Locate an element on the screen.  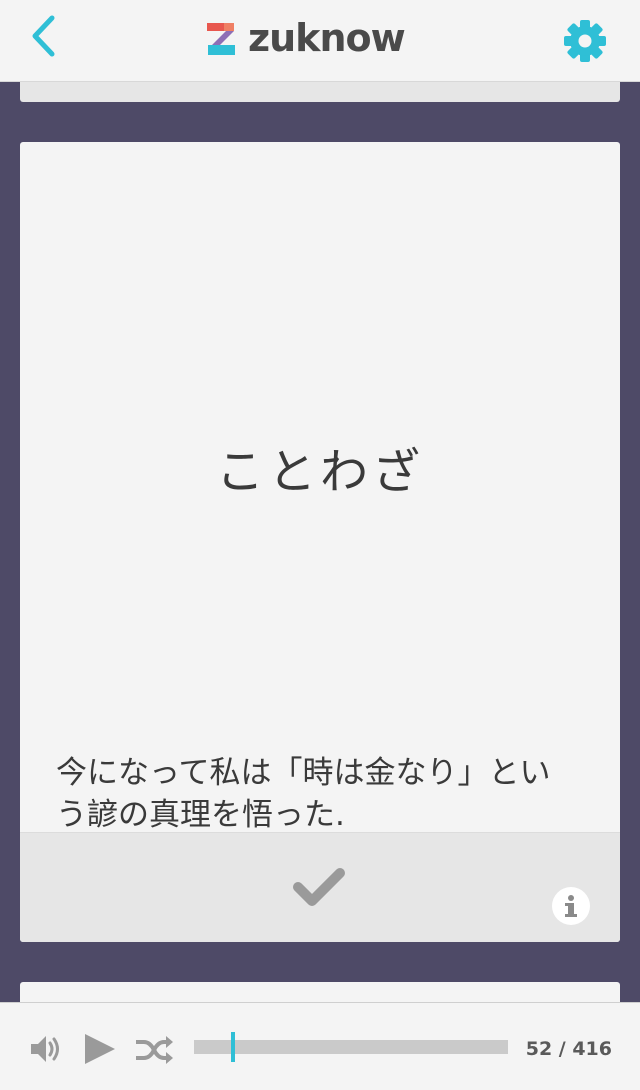
shuffle-button is located at coordinates (154, 1050).